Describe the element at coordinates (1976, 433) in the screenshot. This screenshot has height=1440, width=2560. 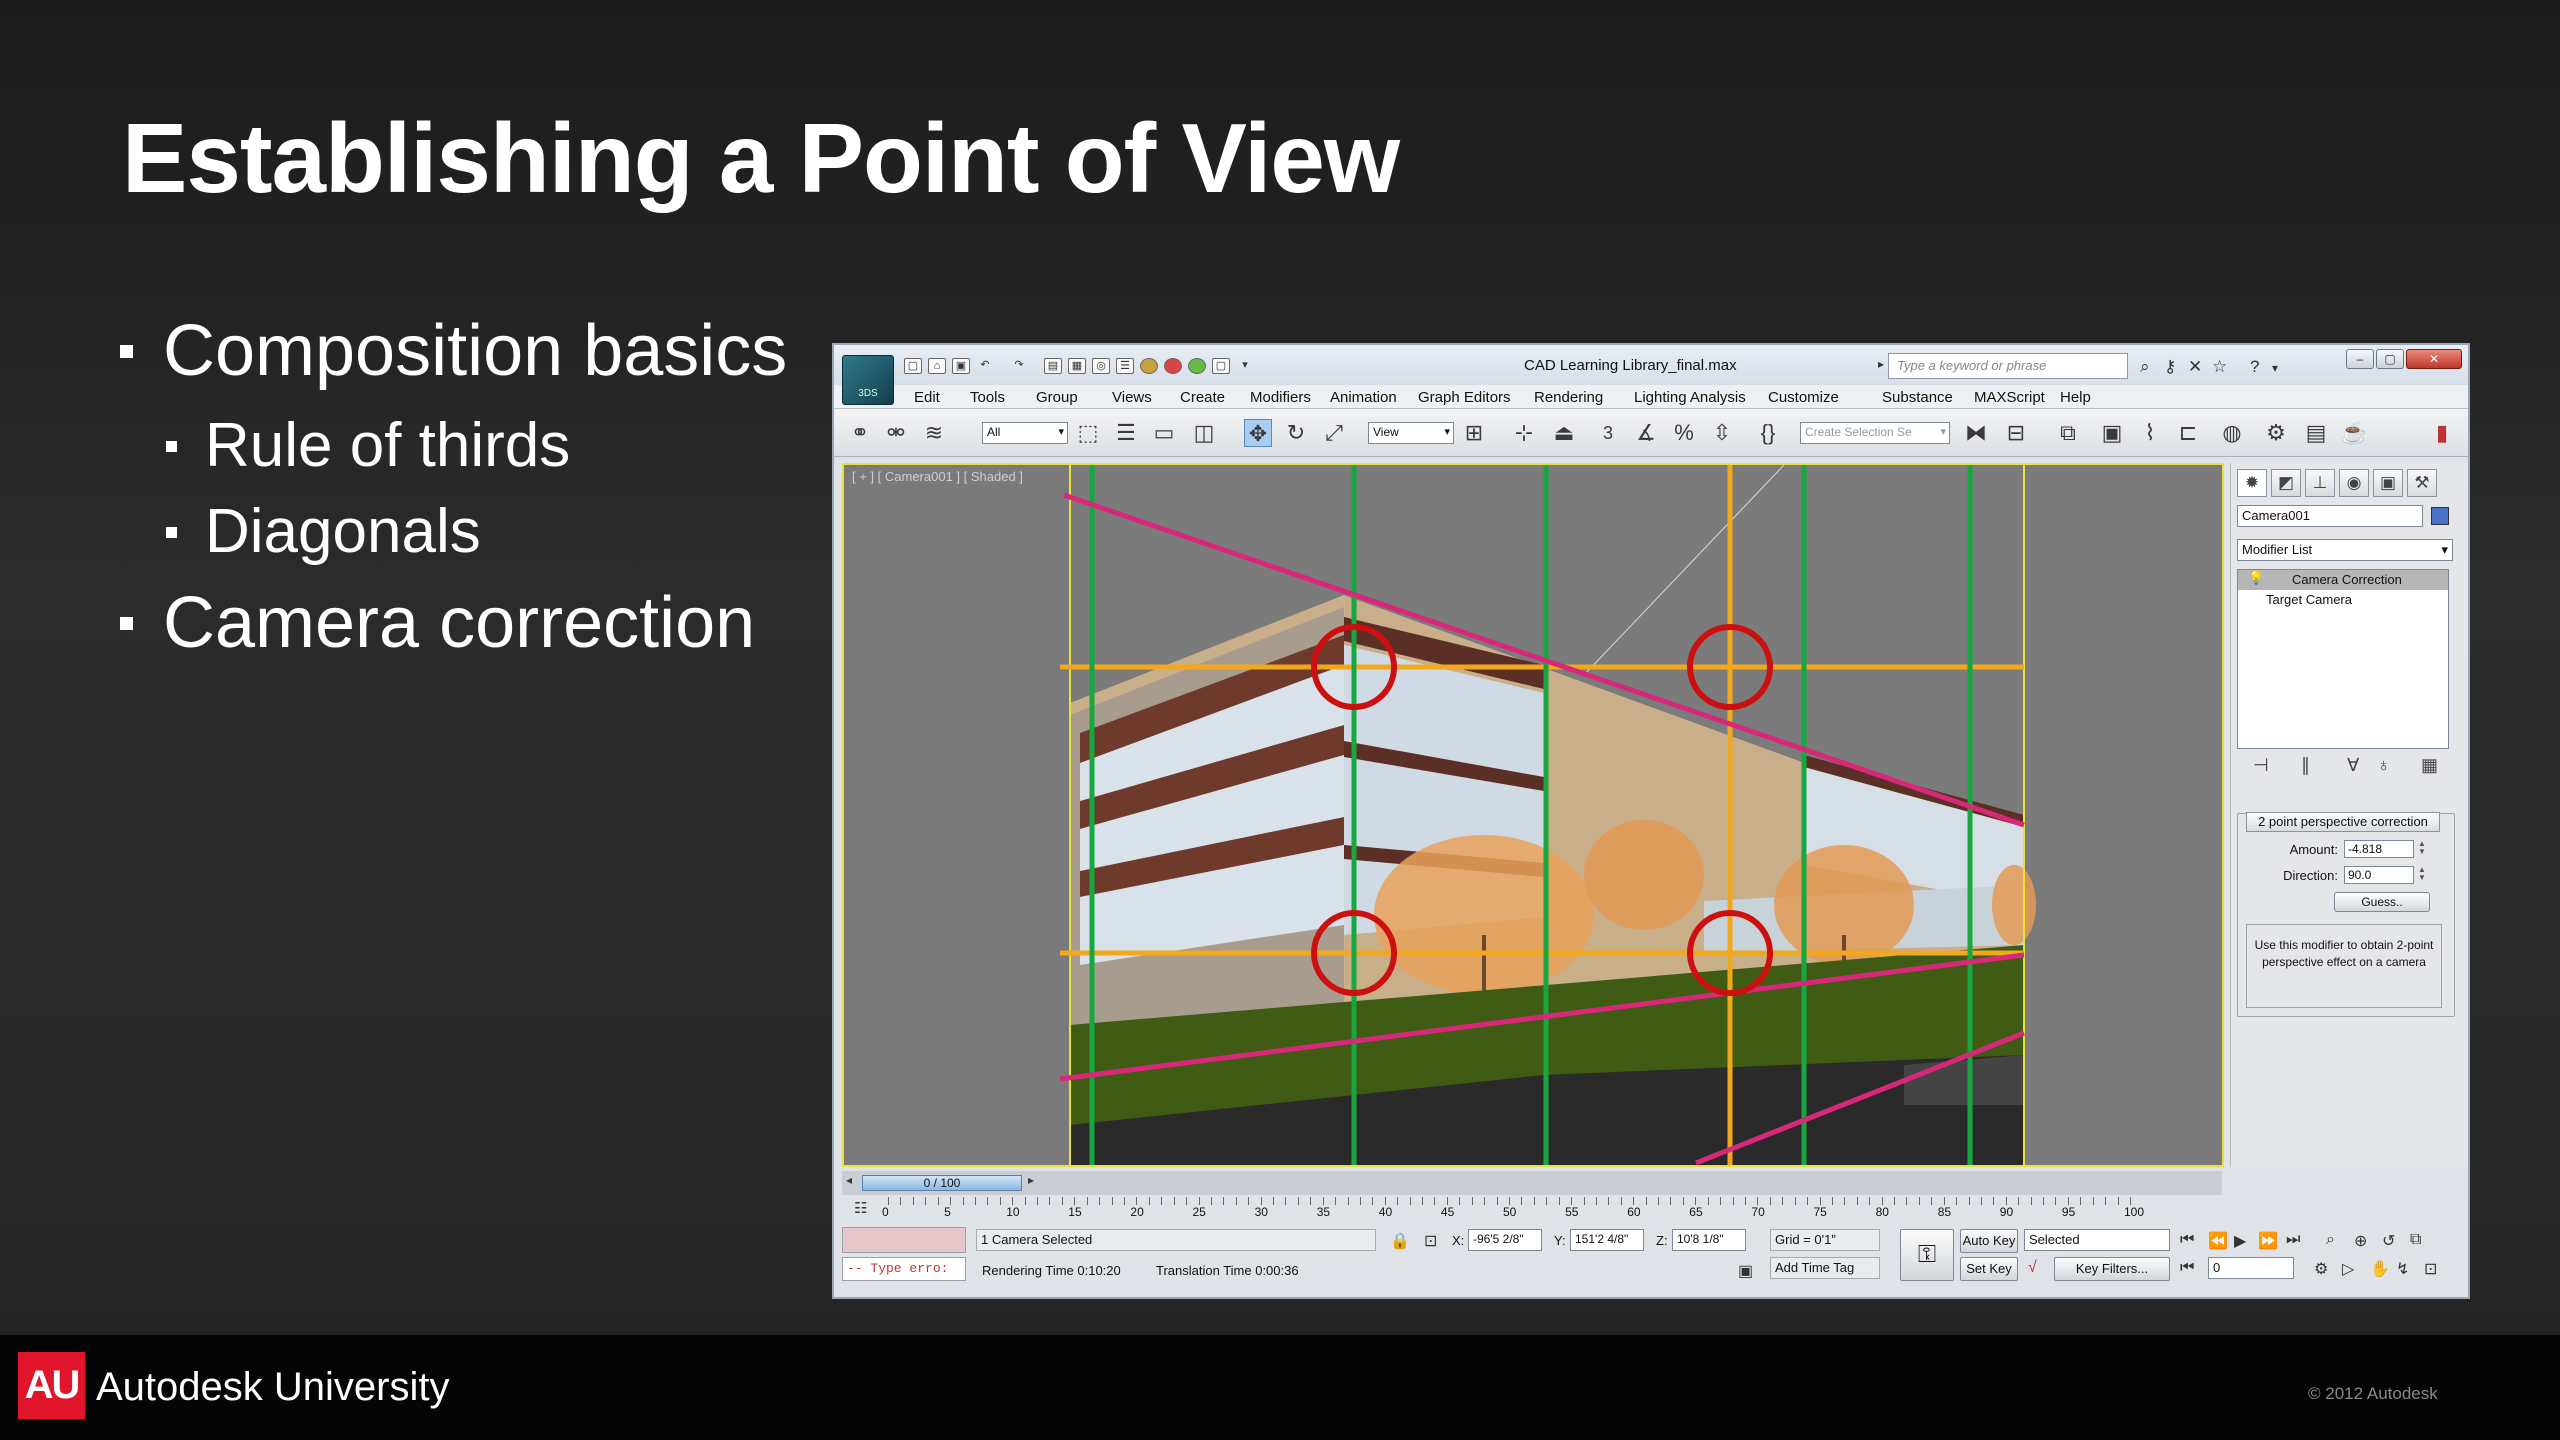
I see `mirror-icon: ⧓` at that location.